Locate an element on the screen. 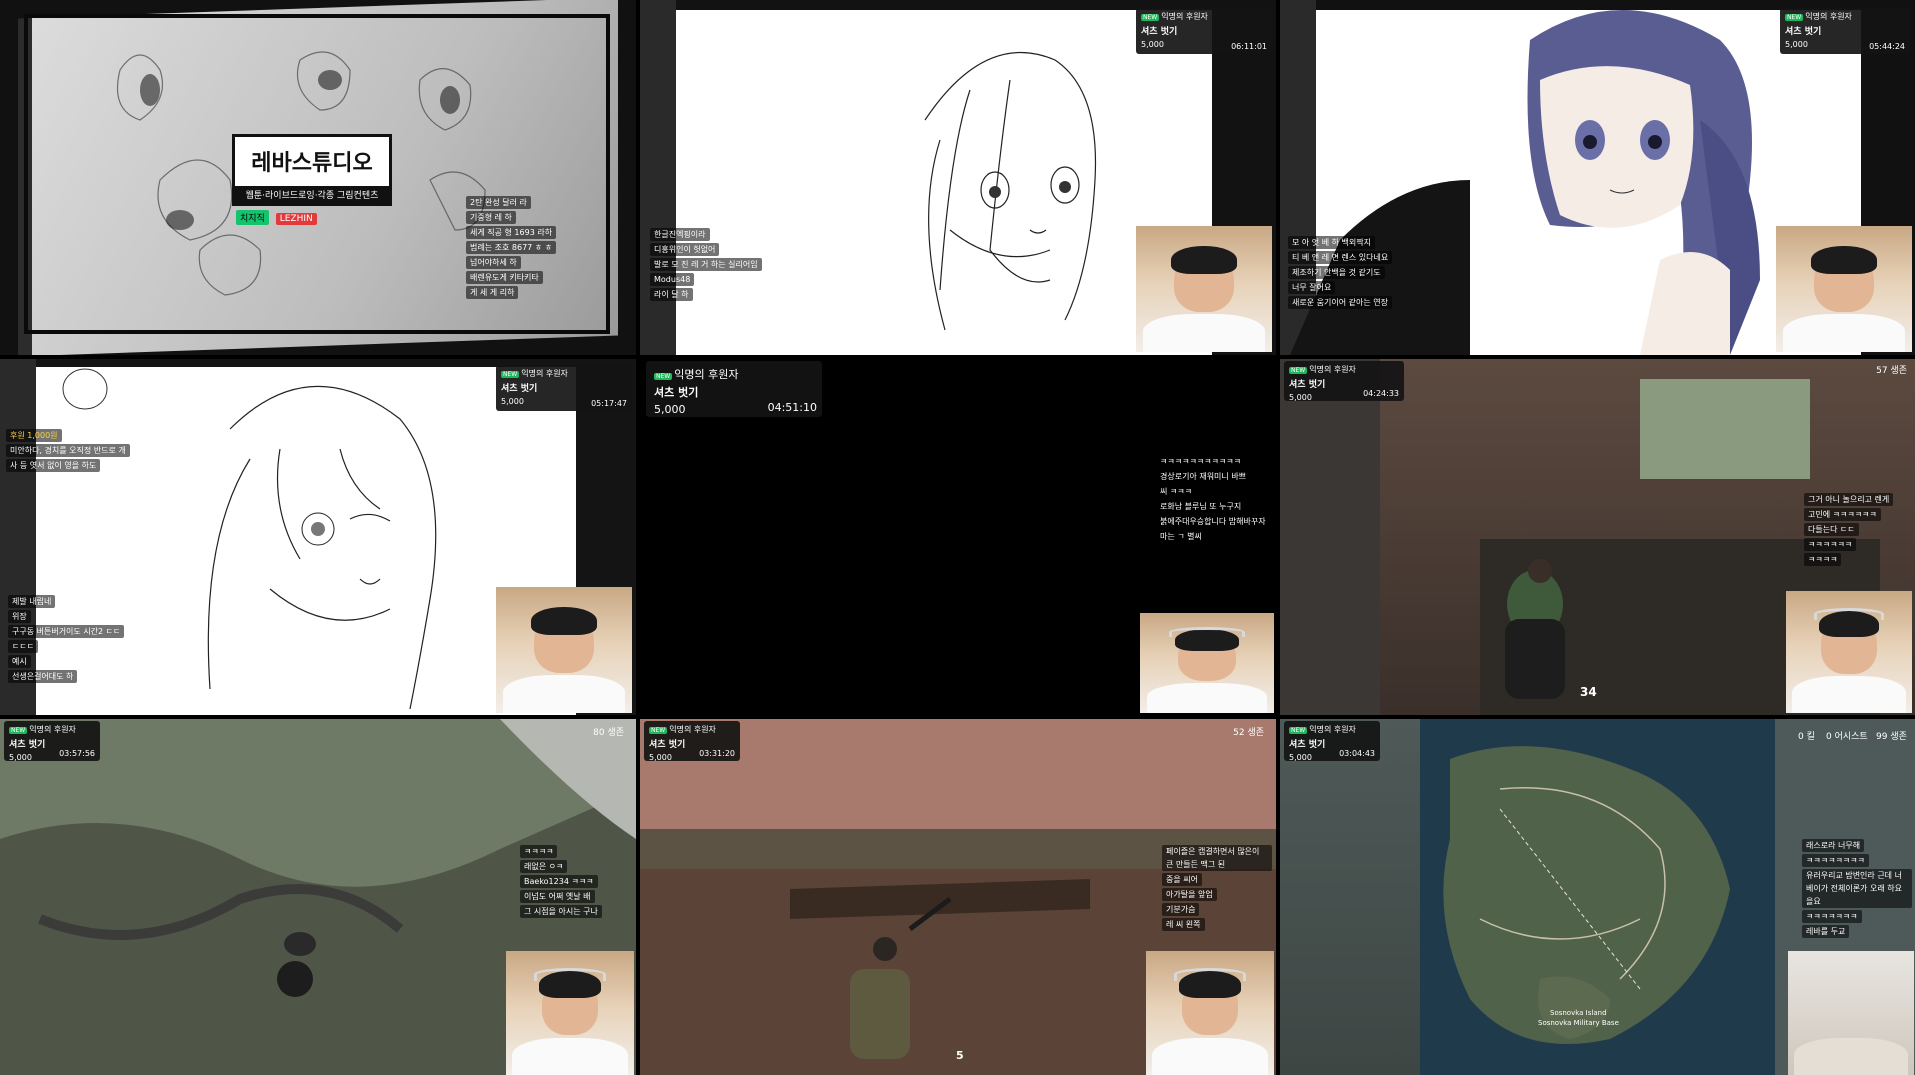 The image size is (1915, 1075). chat-message: 게 세 게 리하 is located at coordinates (492, 292).